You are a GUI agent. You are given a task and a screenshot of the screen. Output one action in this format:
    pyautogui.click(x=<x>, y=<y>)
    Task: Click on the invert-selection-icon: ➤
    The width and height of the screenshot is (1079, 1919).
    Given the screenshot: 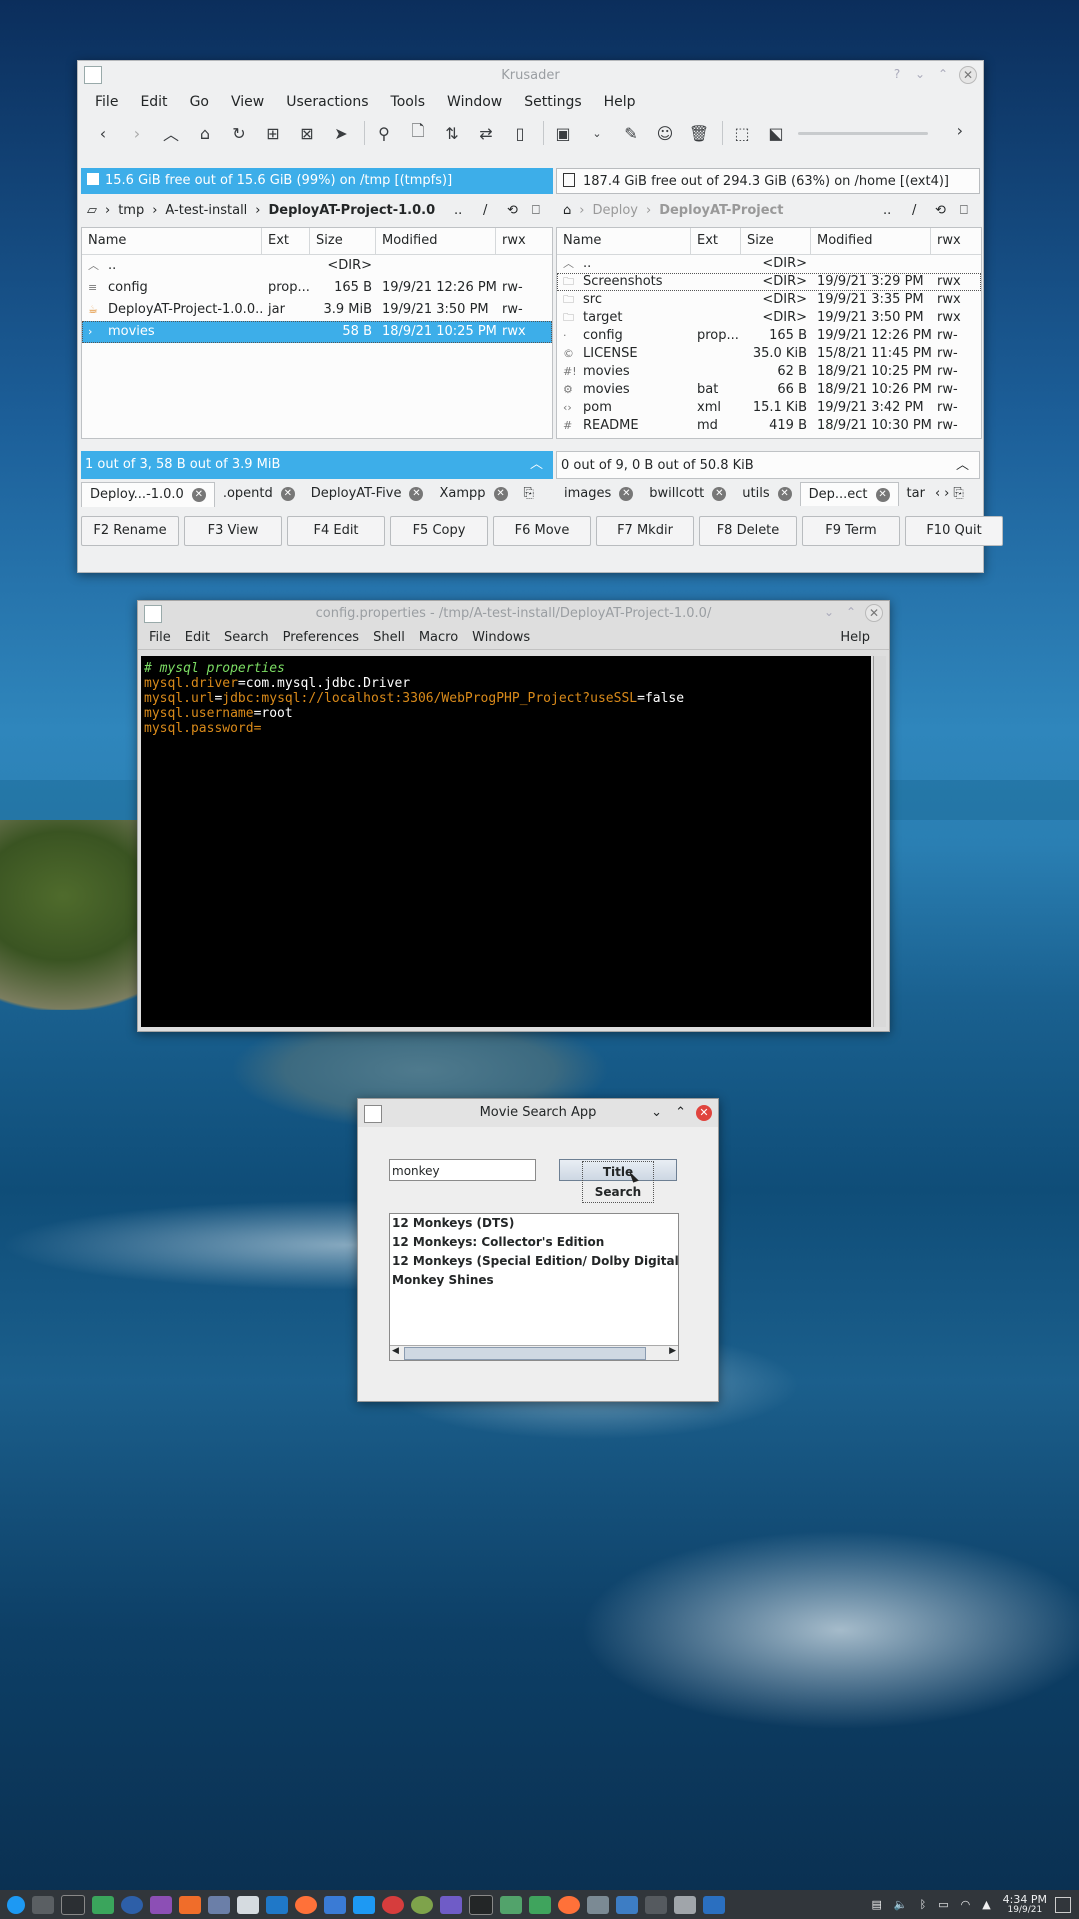 What is the action you would take?
    pyautogui.click(x=341, y=133)
    